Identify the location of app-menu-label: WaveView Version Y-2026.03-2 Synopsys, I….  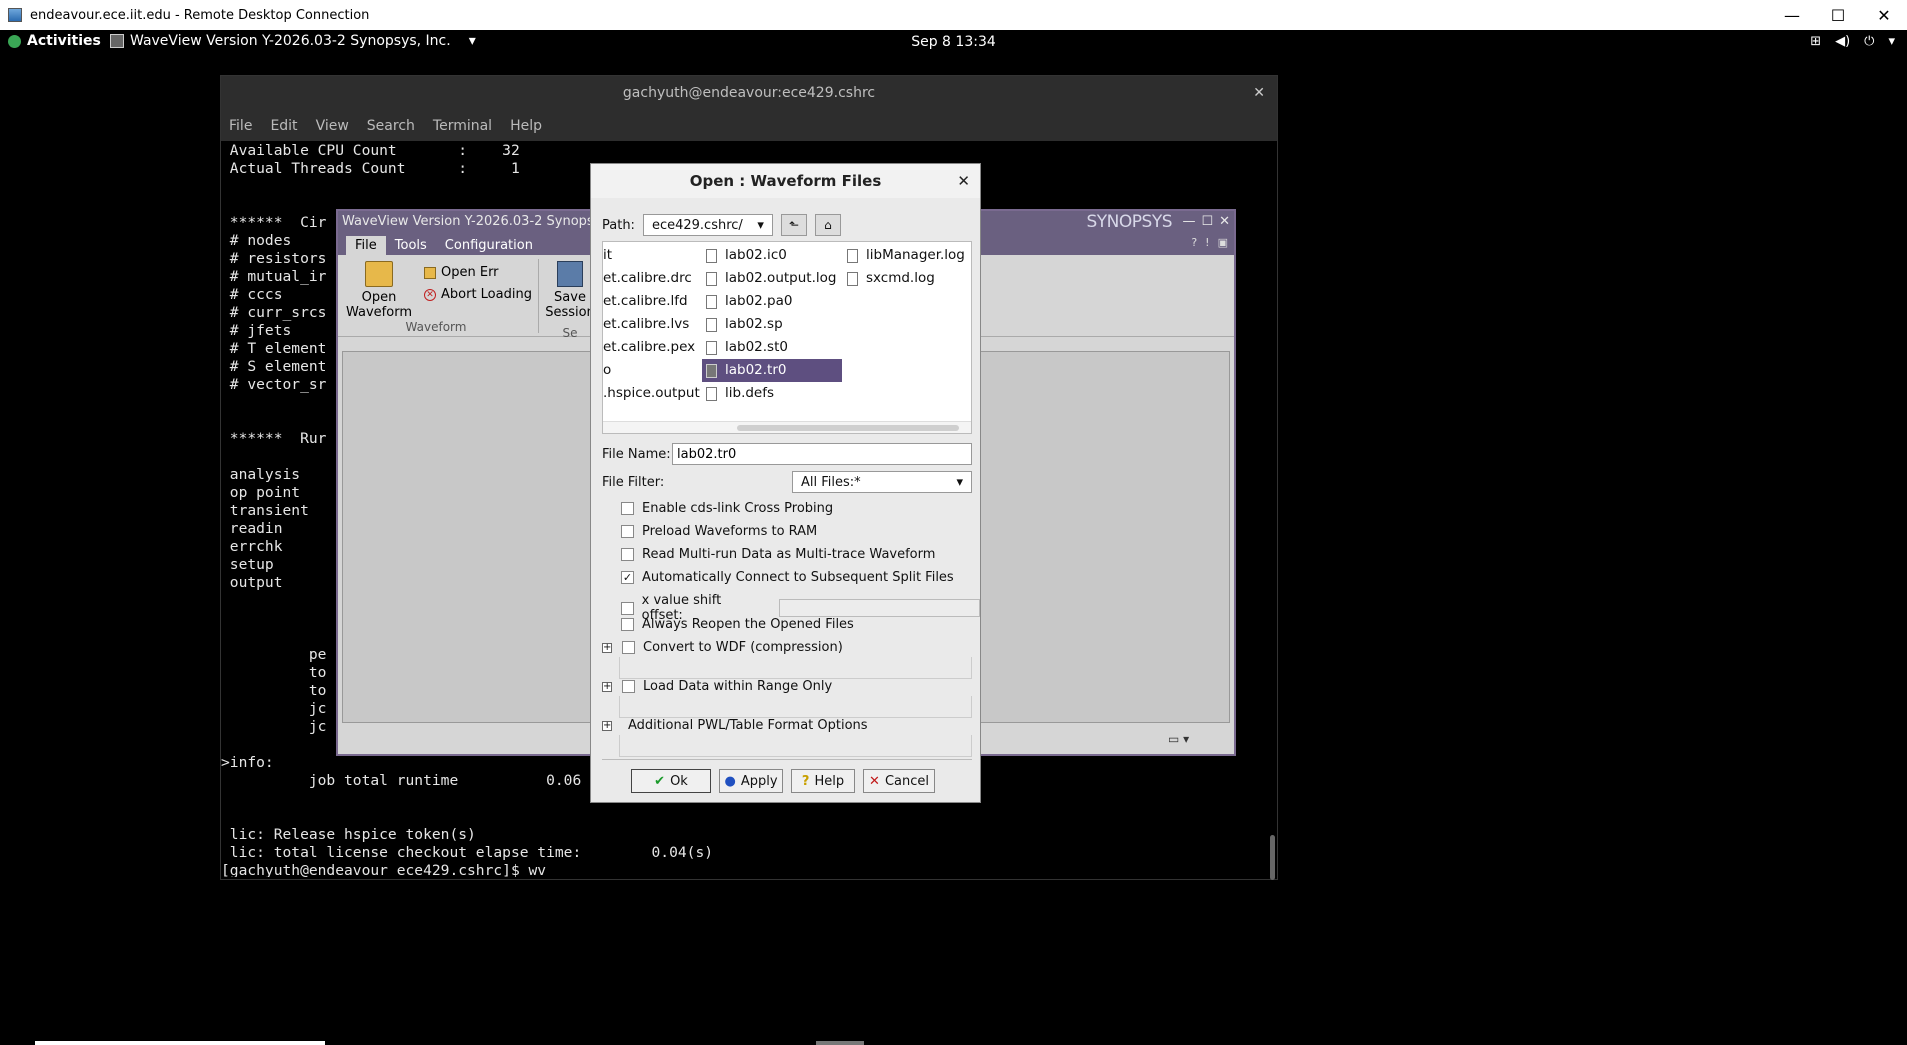
(290, 41).